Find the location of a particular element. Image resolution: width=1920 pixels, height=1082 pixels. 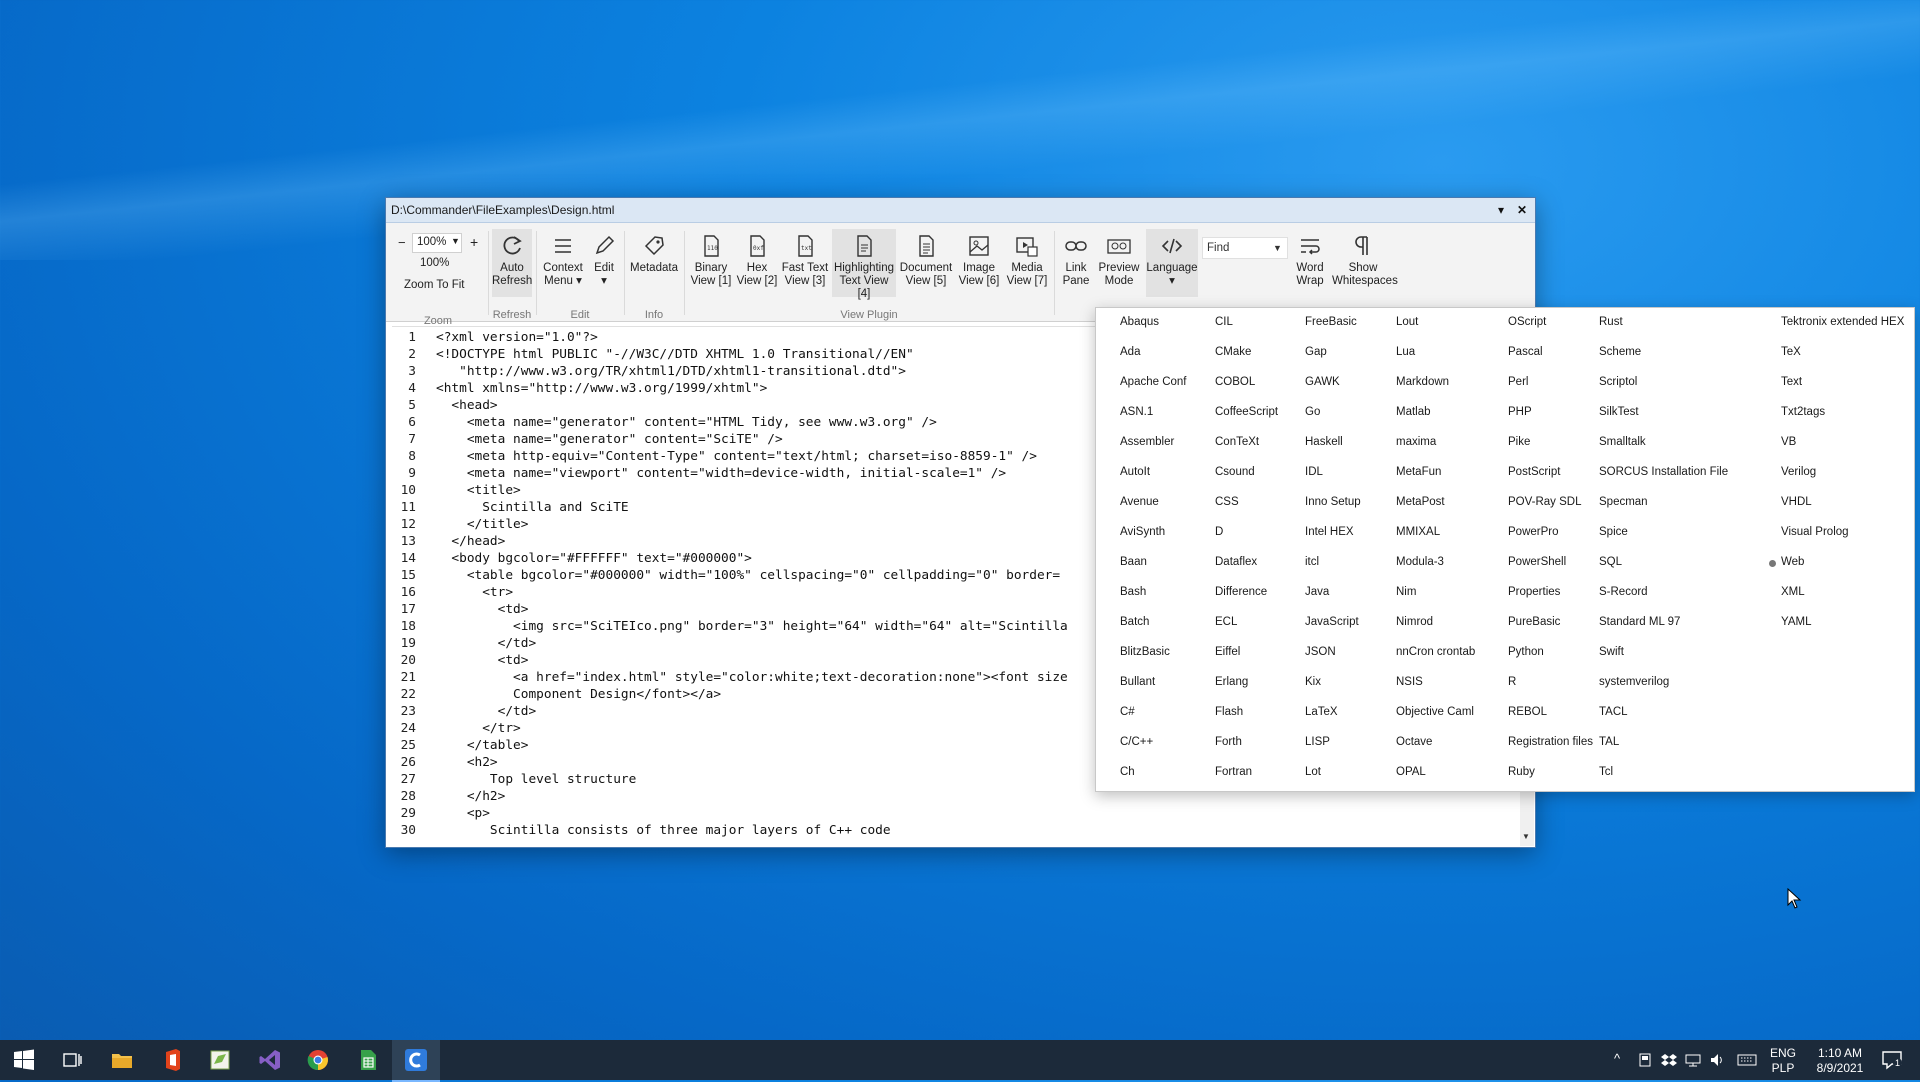

language-option: PureBasic is located at coordinates (1534, 622).